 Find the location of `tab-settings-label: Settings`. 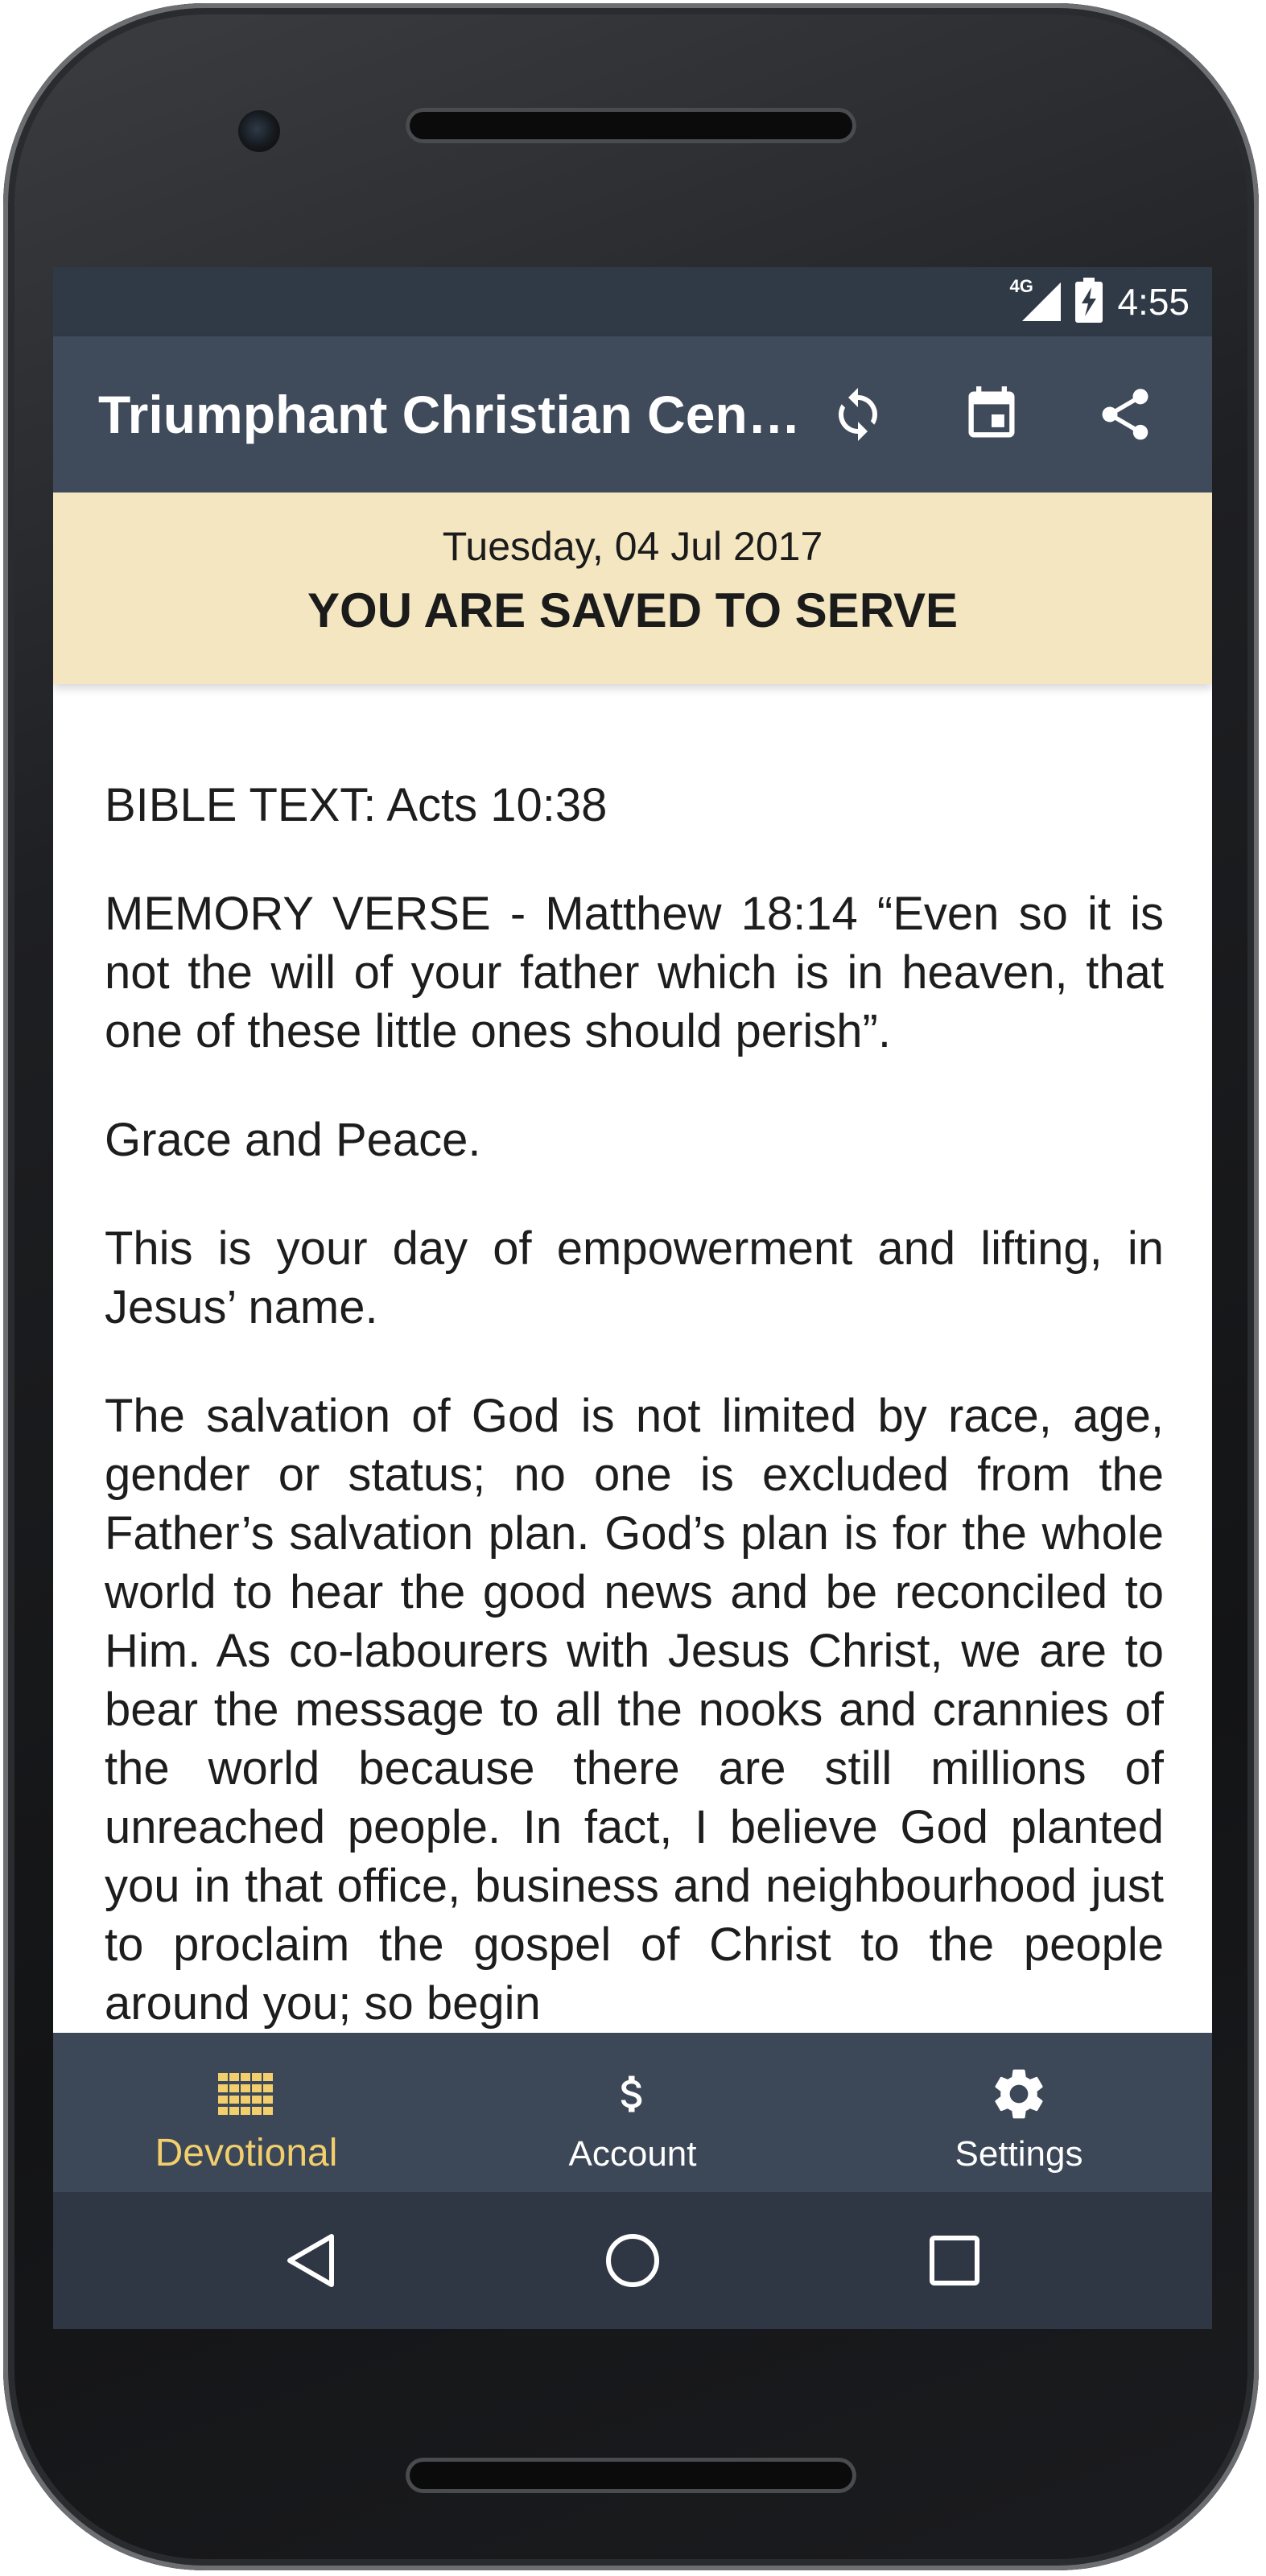

tab-settings-label: Settings is located at coordinates (1019, 2154).